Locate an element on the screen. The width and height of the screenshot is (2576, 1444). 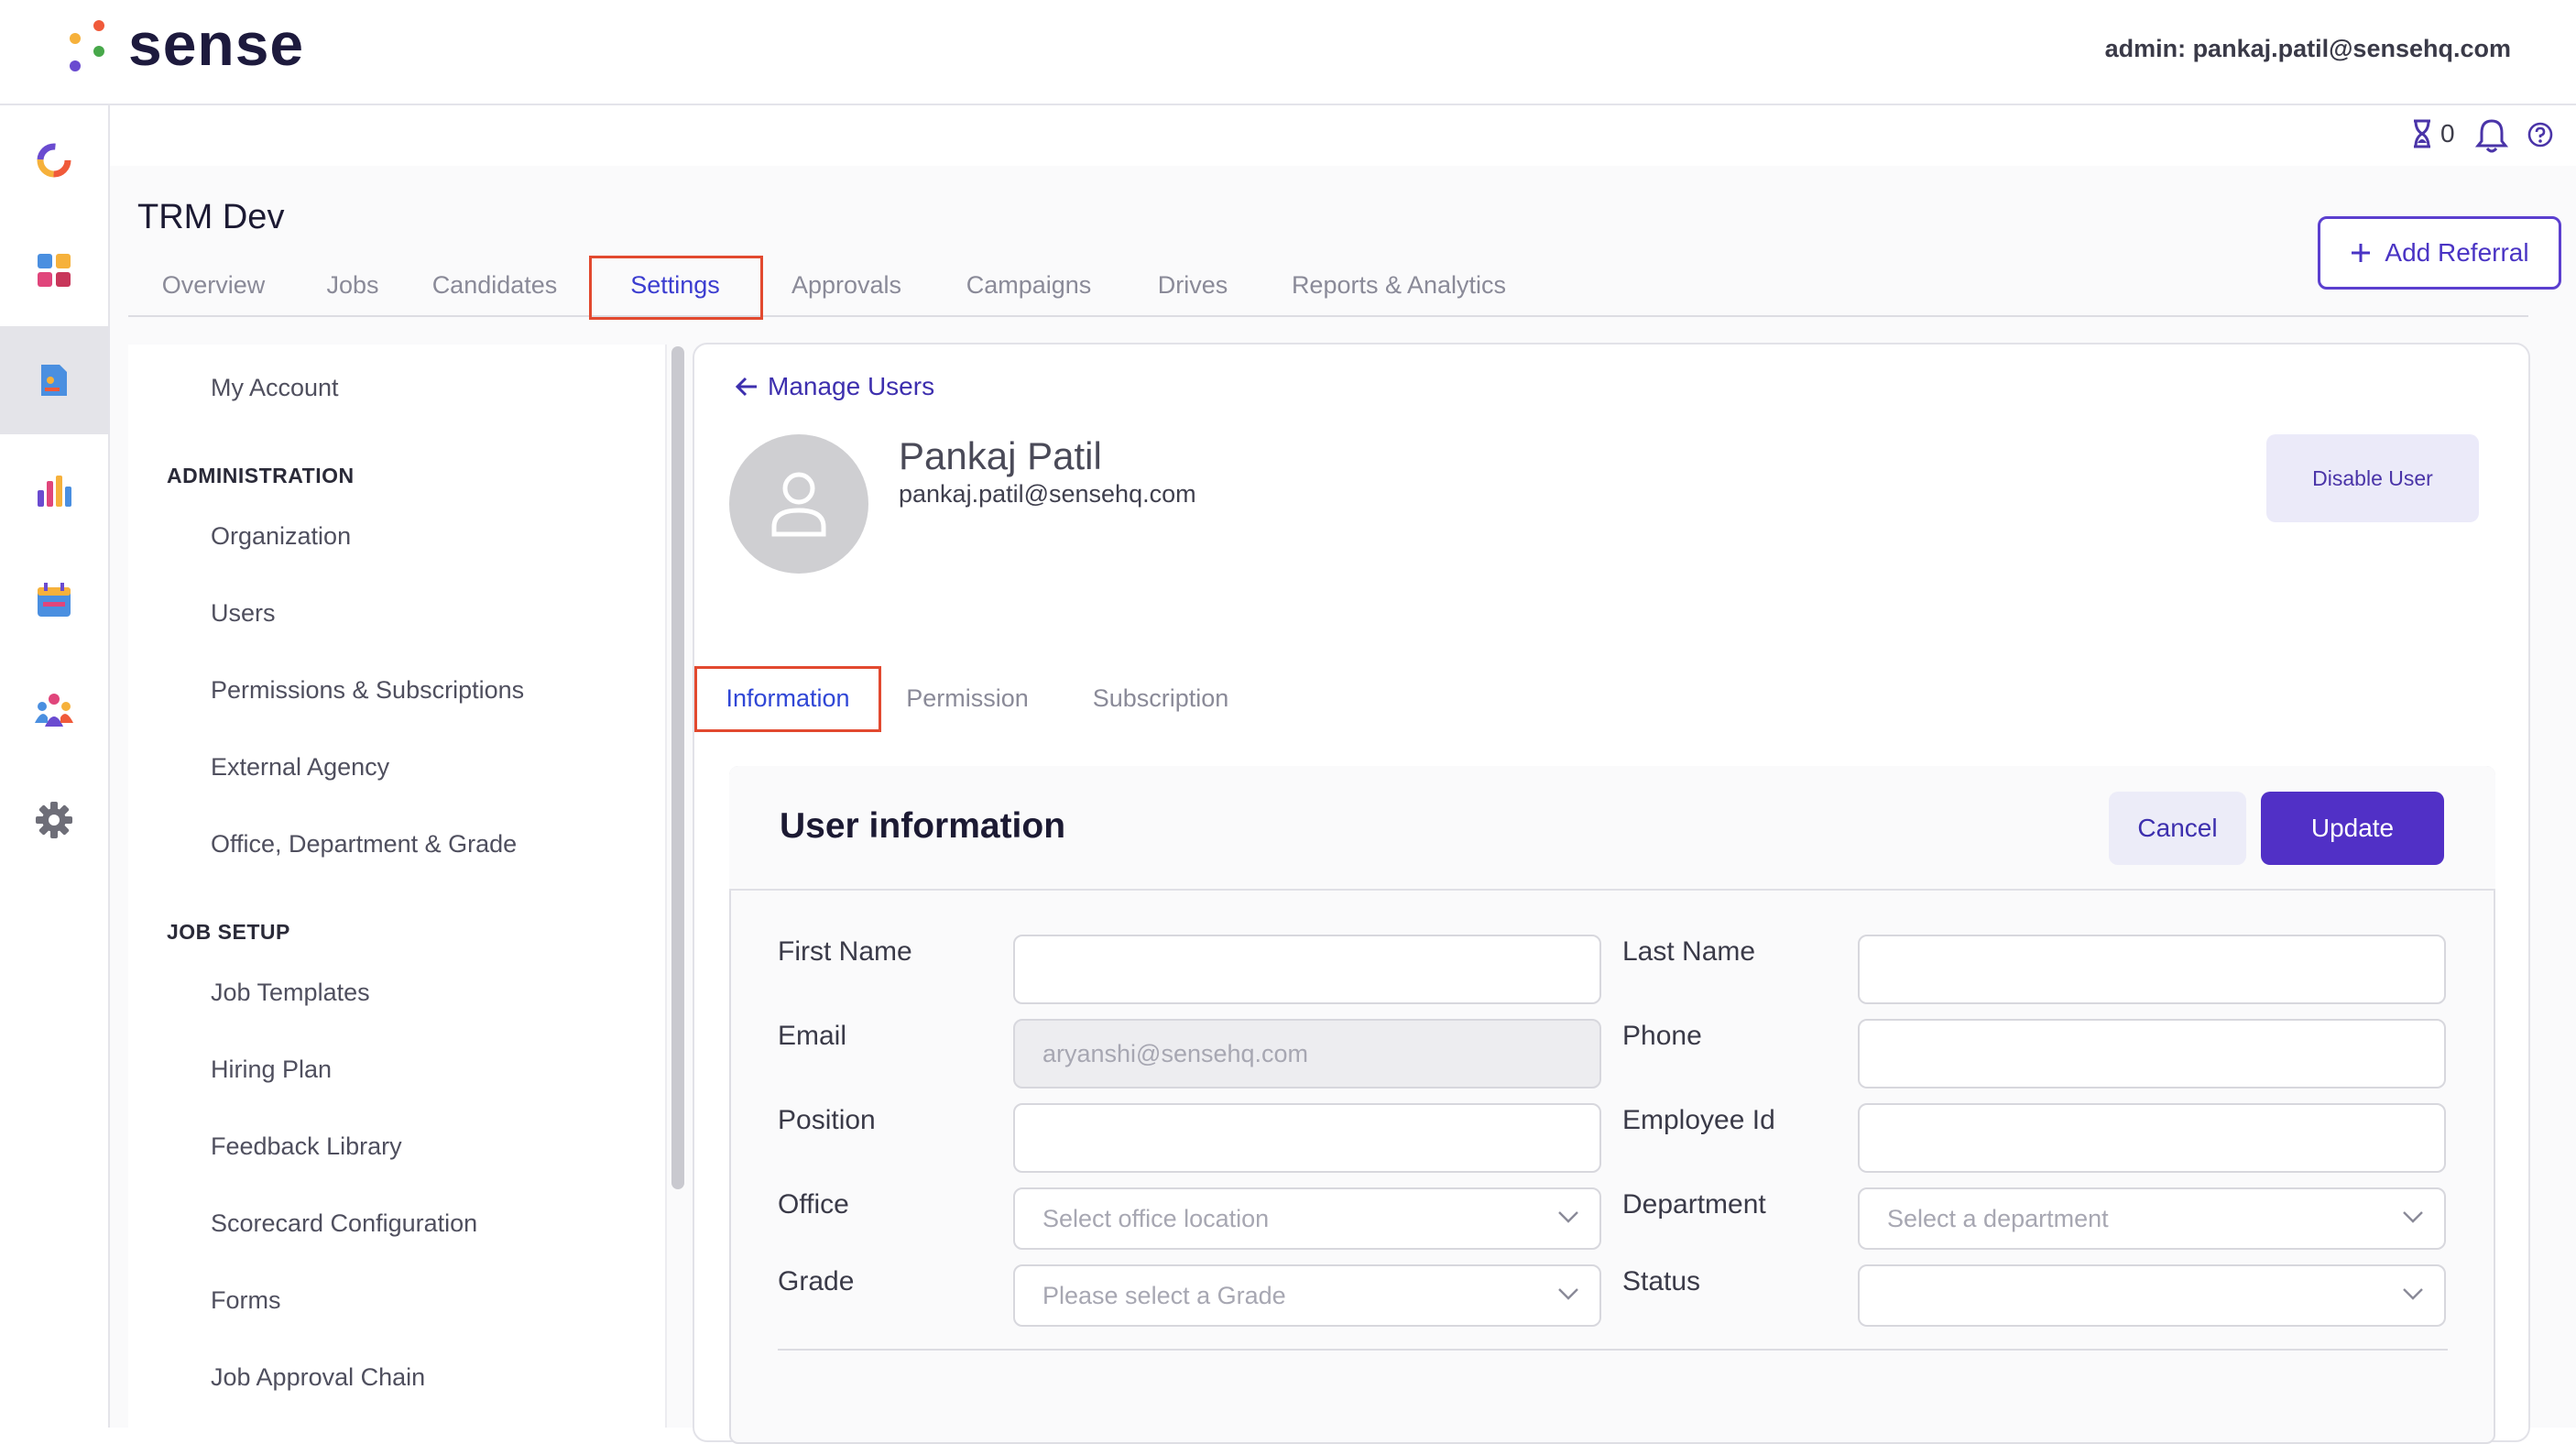
nav-item-office-department-grade: Office, Department & Grade is located at coordinates (364, 845).